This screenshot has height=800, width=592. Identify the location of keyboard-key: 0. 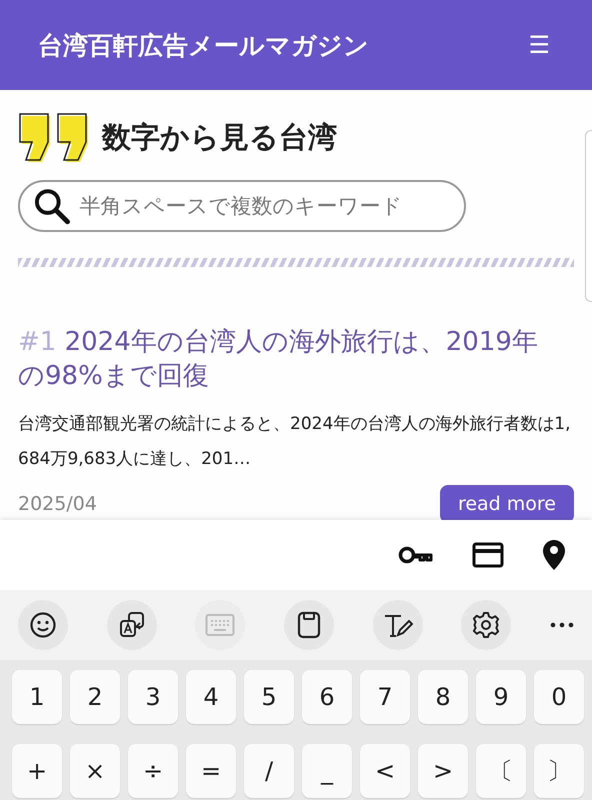
(559, 697).